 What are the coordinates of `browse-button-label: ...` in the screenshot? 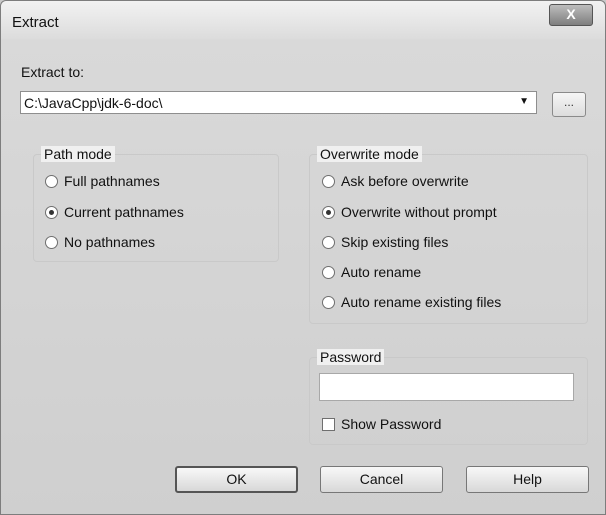 It's located at (568, 102).